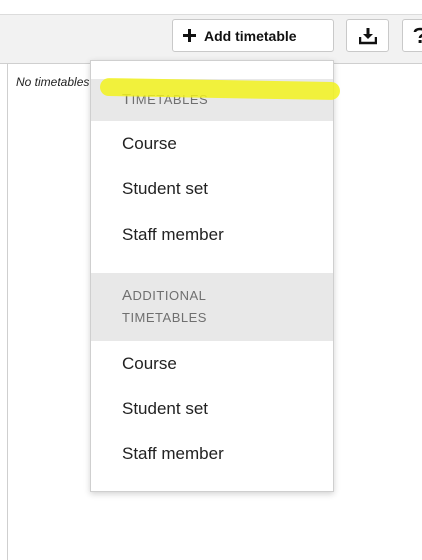 This screenshot has width=422, height=560. I want to click on download-icon, so click(367, 36).